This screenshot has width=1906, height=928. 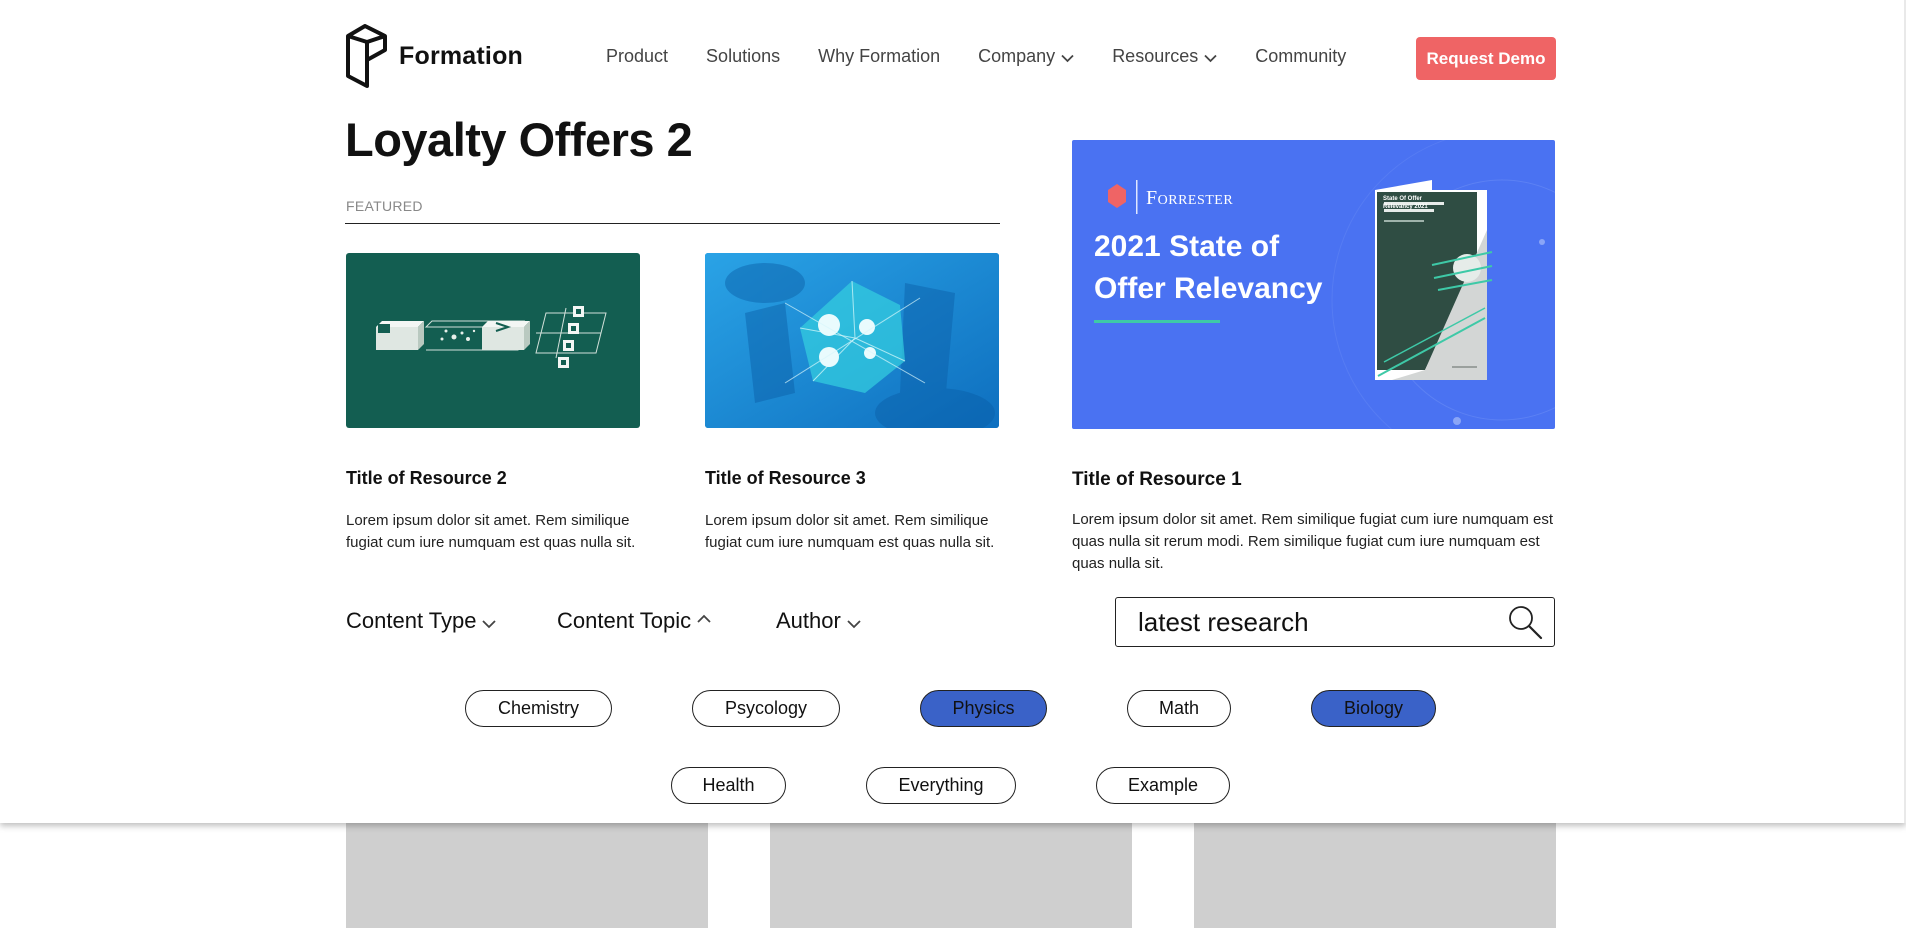 I want to click on nav-company-label: Company, so click(x=1017, y=56).